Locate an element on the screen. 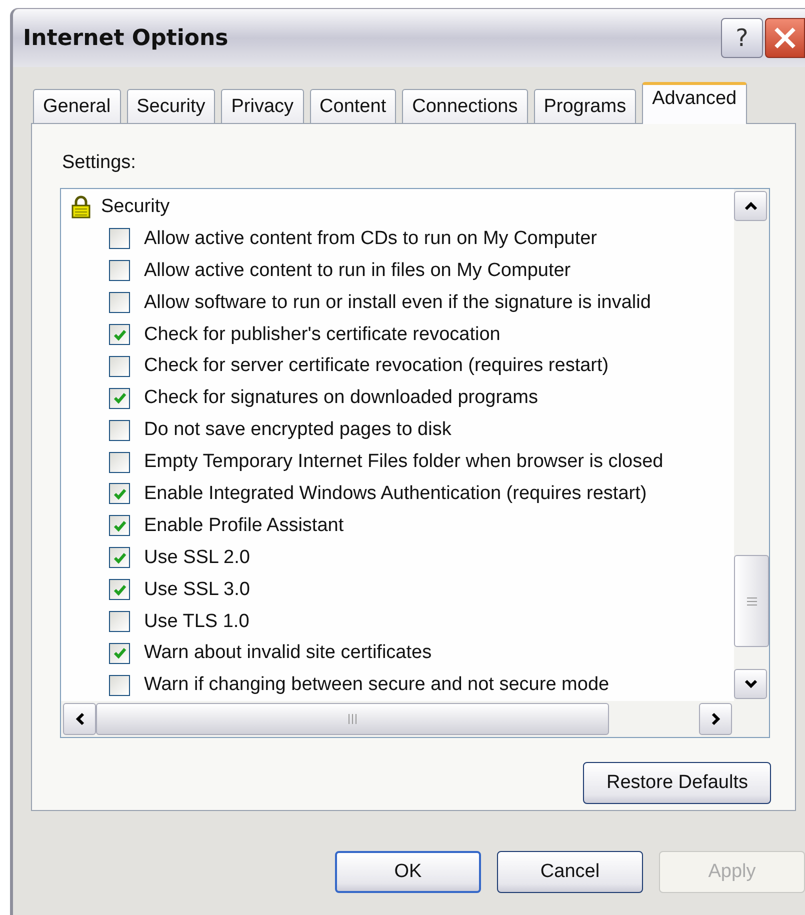 The height and width of the screenshot is (915, 805). padlock-icon is located at coordinates (81, 206).